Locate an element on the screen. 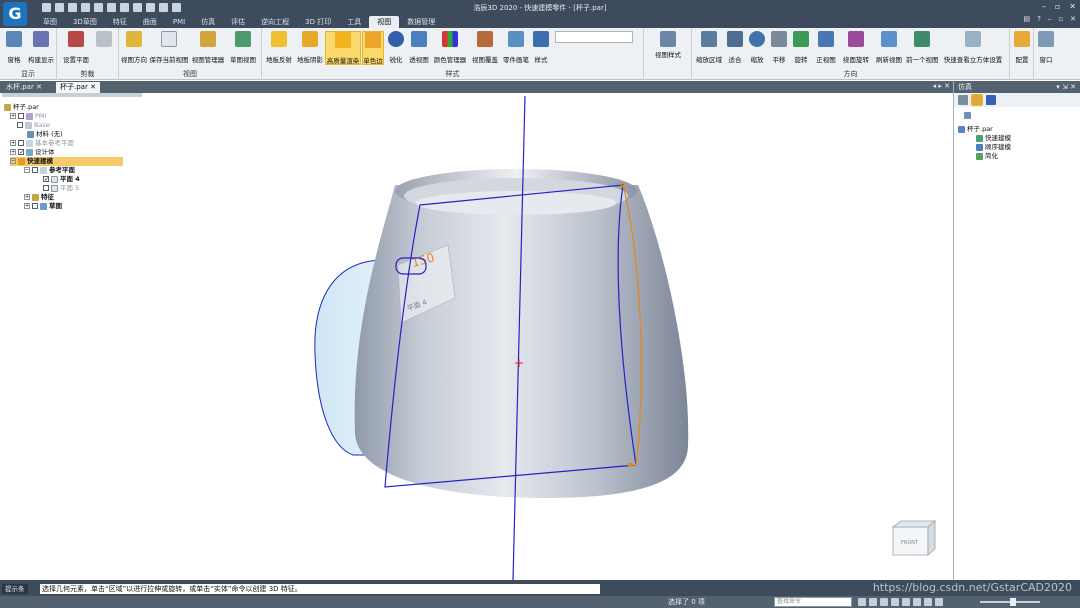 The width and height of the screenshot is (1080, 608). tab-pmi: PMI is located at coordinates (179, 22).